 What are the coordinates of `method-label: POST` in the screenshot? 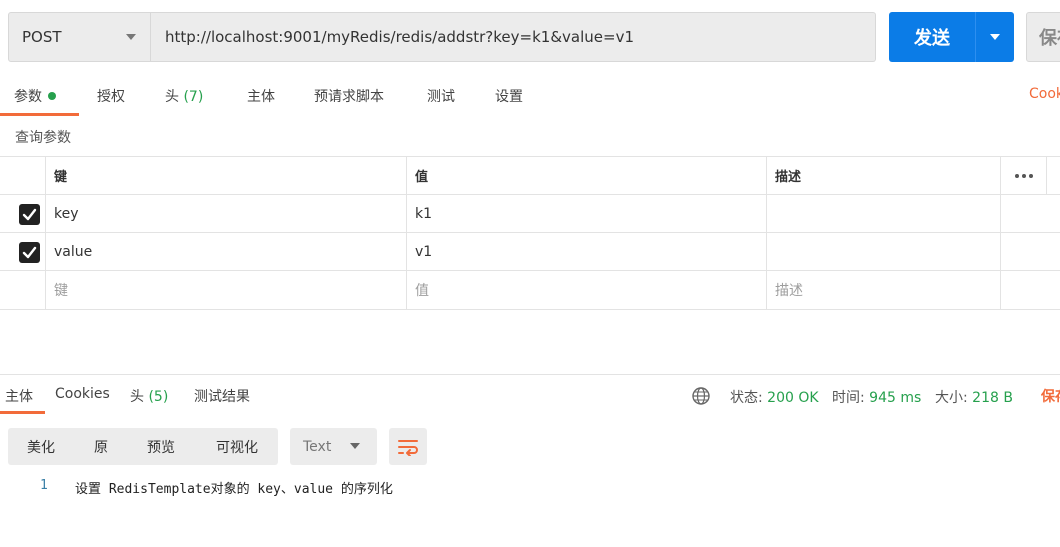 It's located at (42, 37).